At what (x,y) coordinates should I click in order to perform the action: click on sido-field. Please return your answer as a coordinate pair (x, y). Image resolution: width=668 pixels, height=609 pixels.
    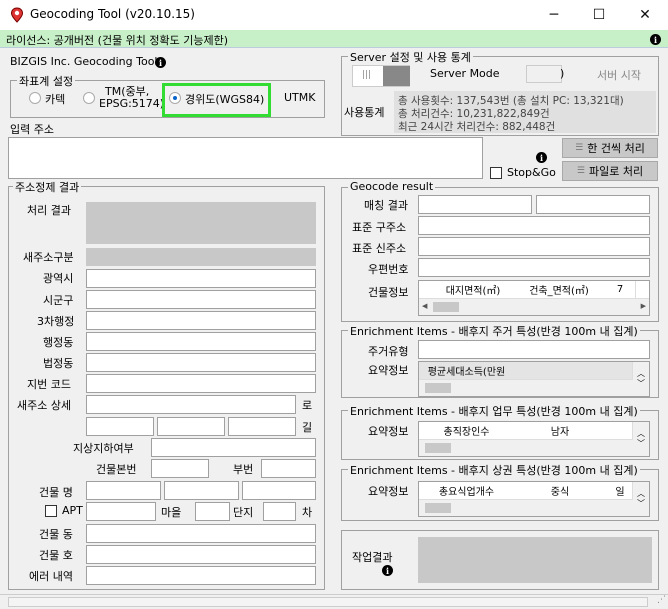
    Looking at the image, I should click on (201, 278).